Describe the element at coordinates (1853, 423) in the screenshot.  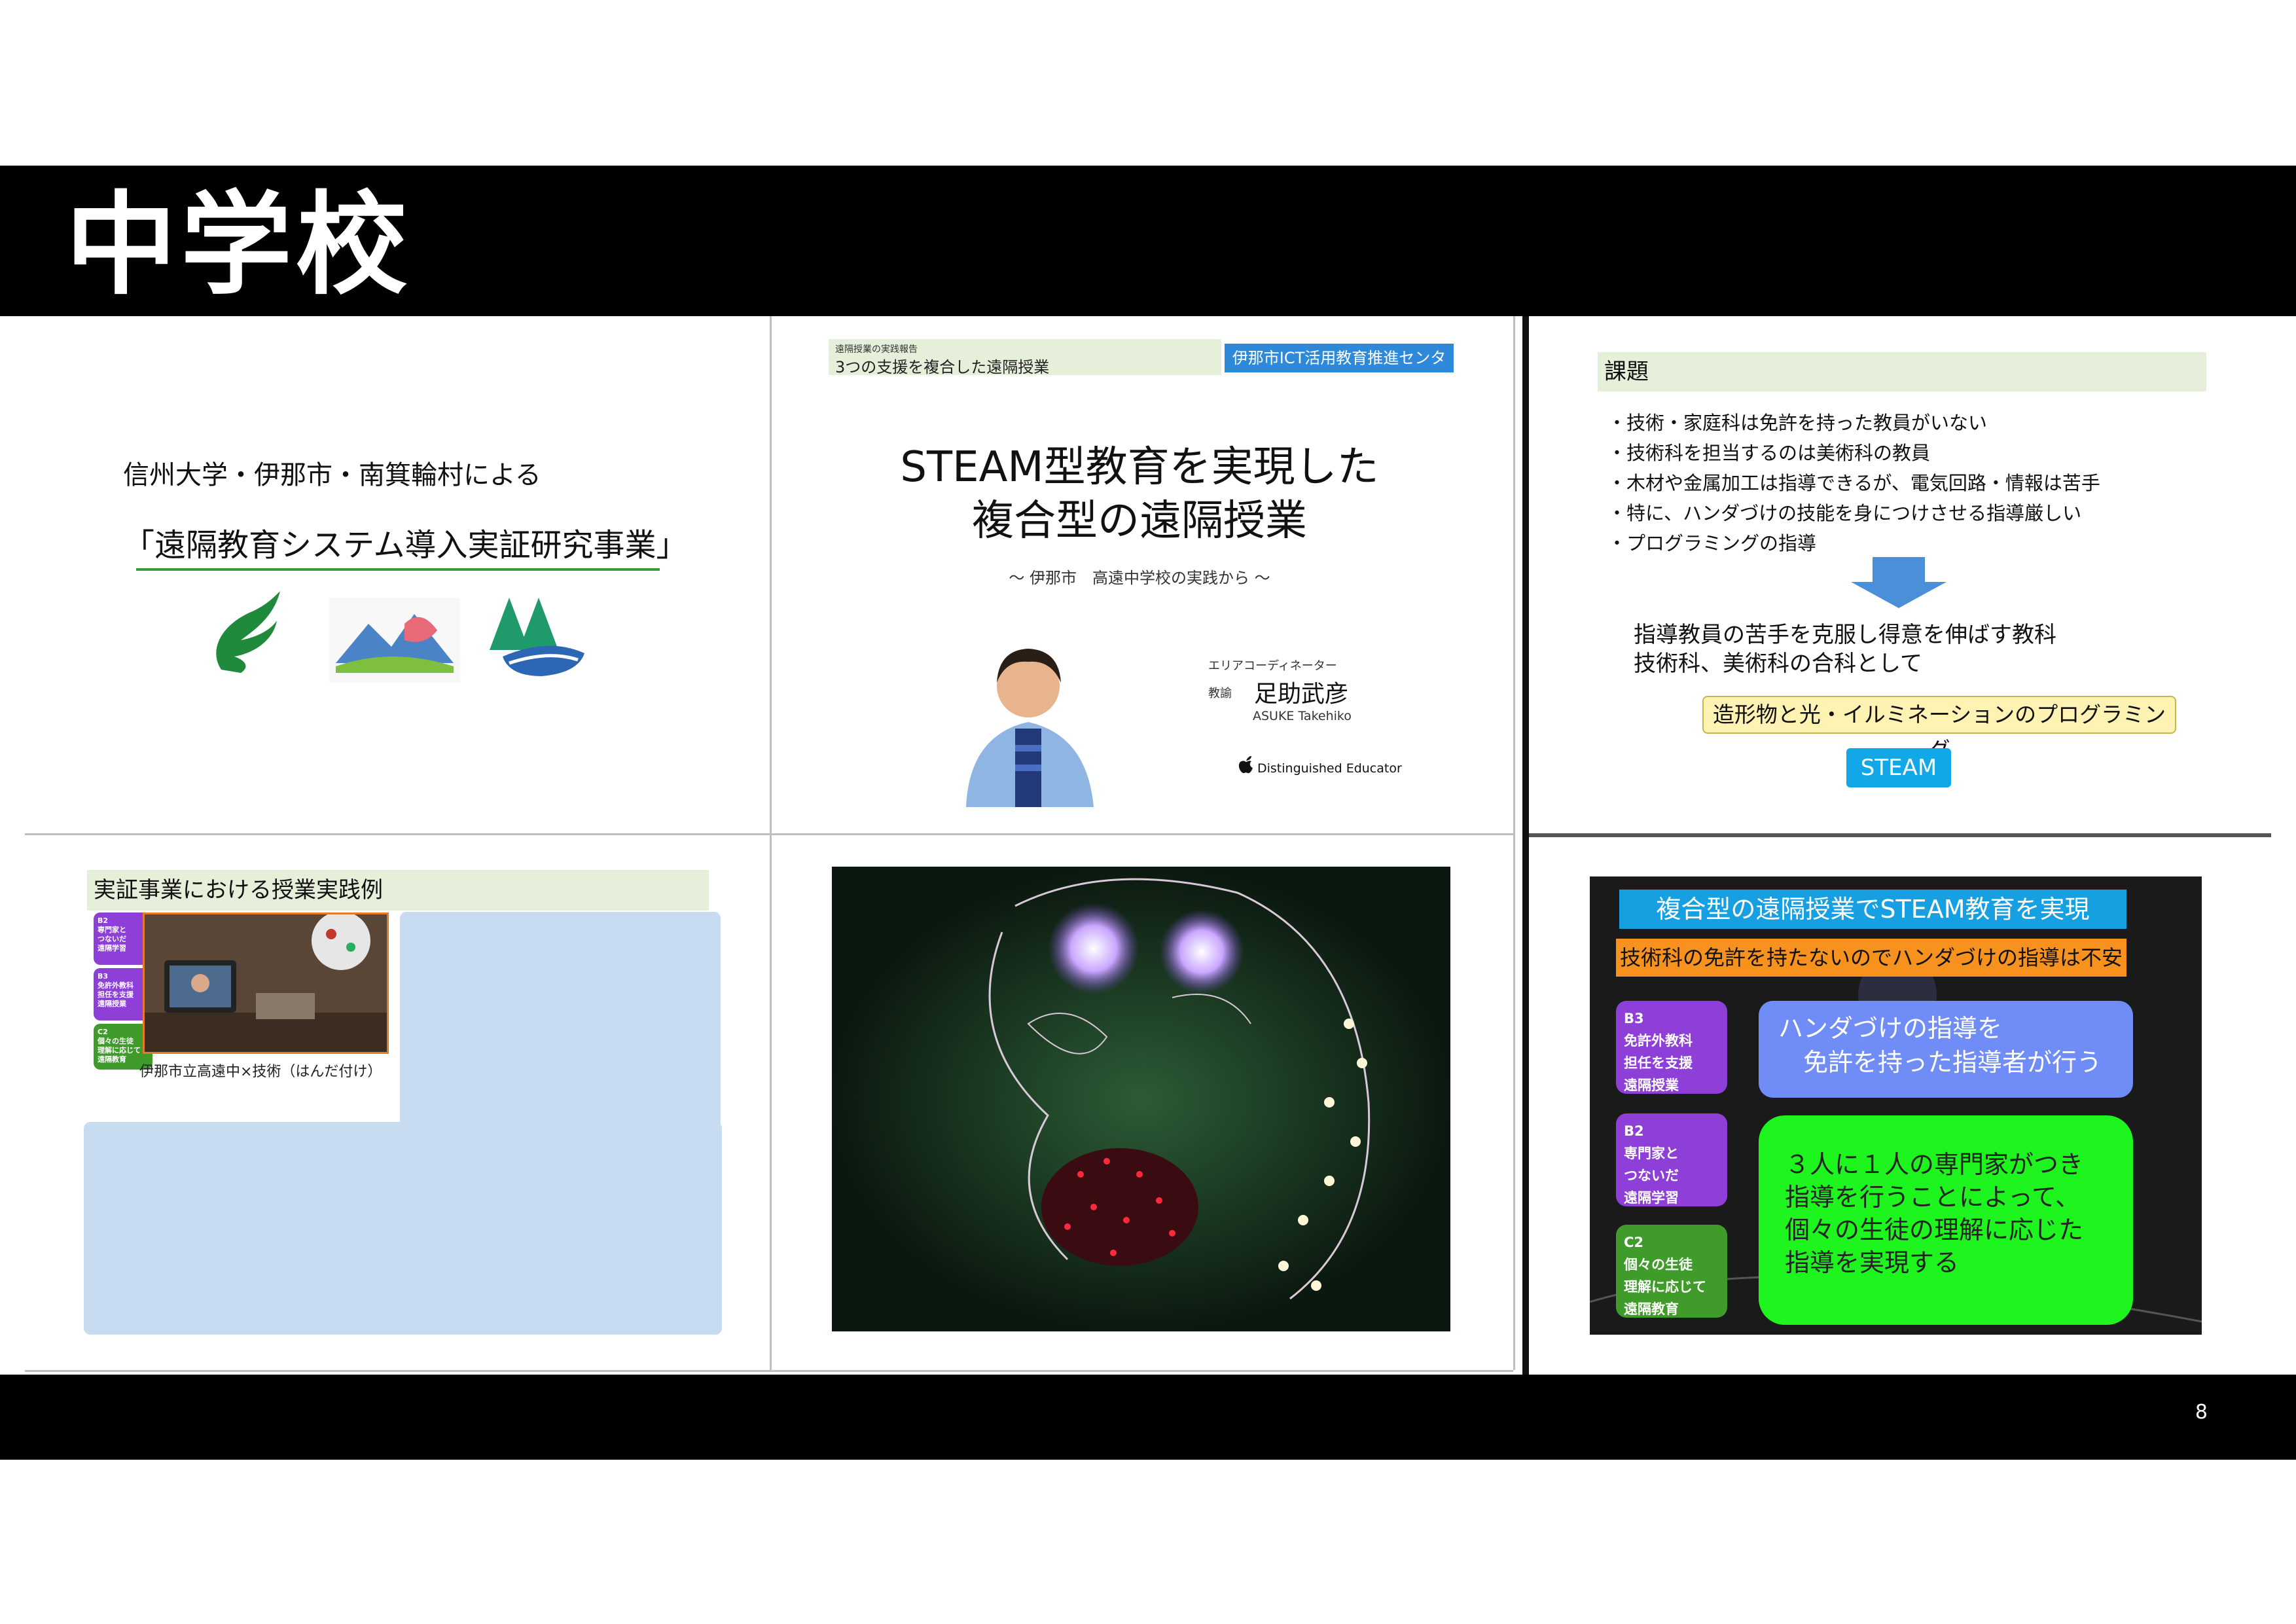
I see `list-item: 技術・家庭科は免許を持った教員がいない` at that location.